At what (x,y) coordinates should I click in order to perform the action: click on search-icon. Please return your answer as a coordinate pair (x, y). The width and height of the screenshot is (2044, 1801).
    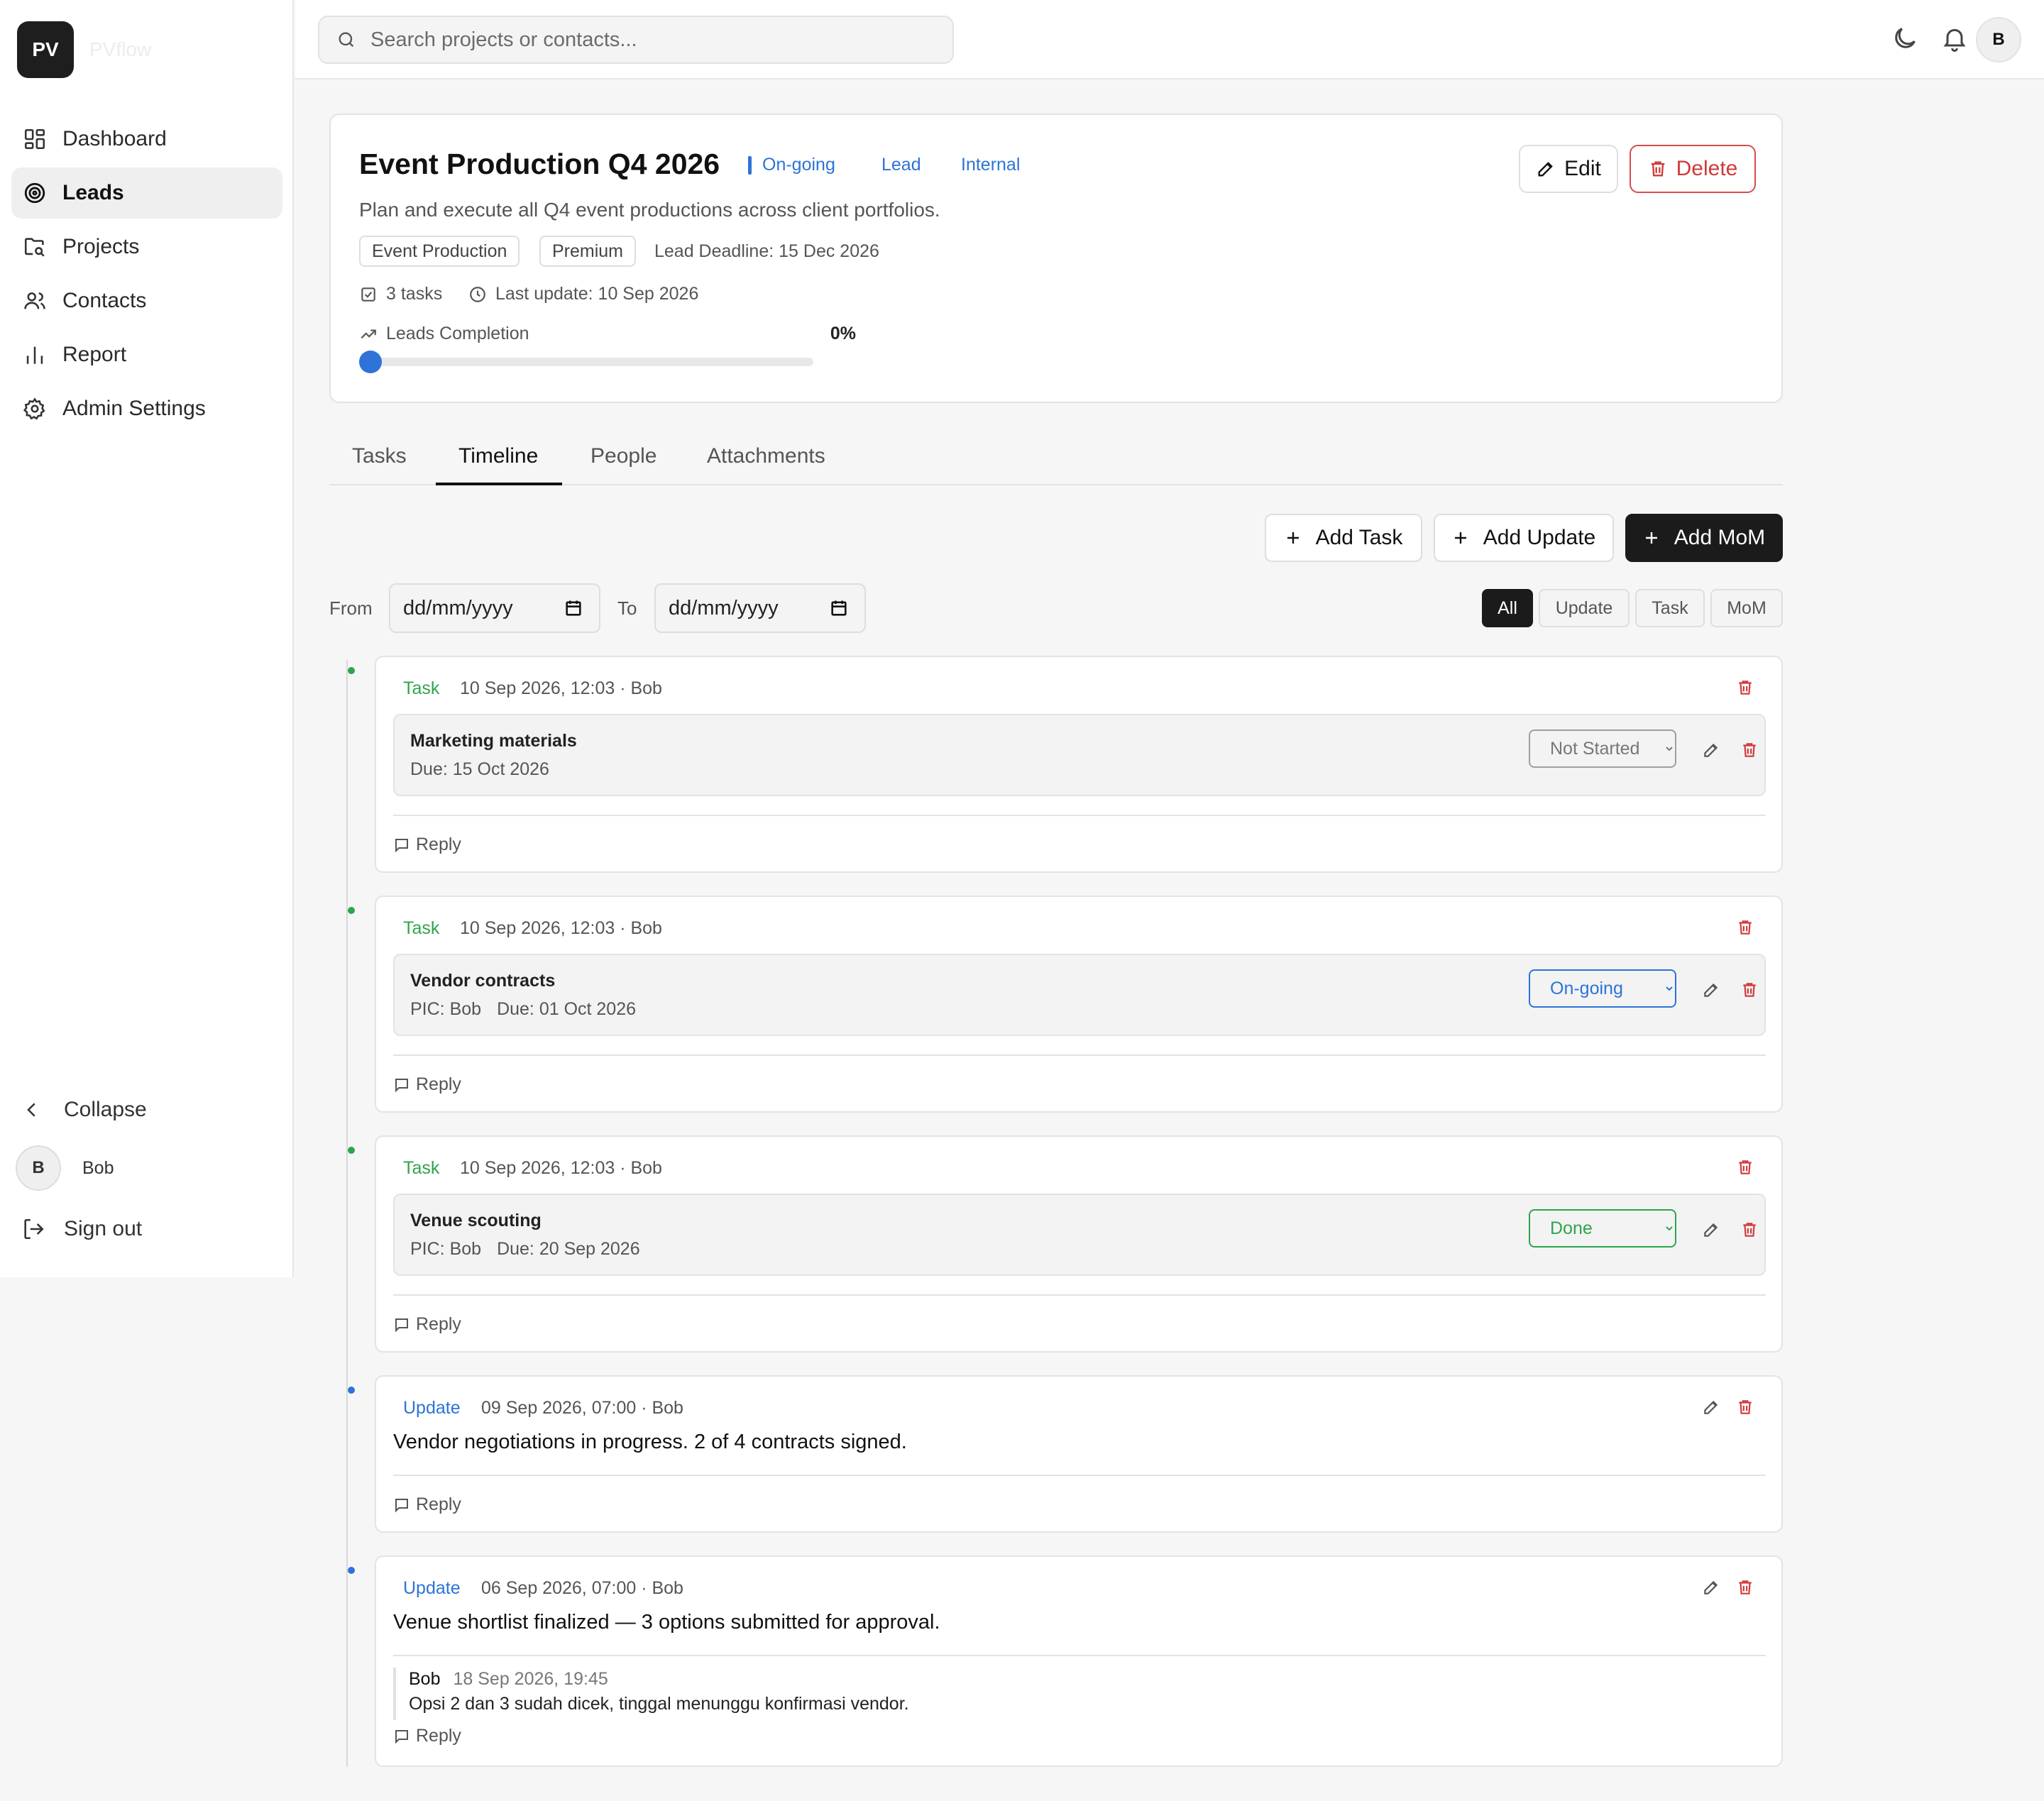
    Looking at the image, I should click on (346, 40).